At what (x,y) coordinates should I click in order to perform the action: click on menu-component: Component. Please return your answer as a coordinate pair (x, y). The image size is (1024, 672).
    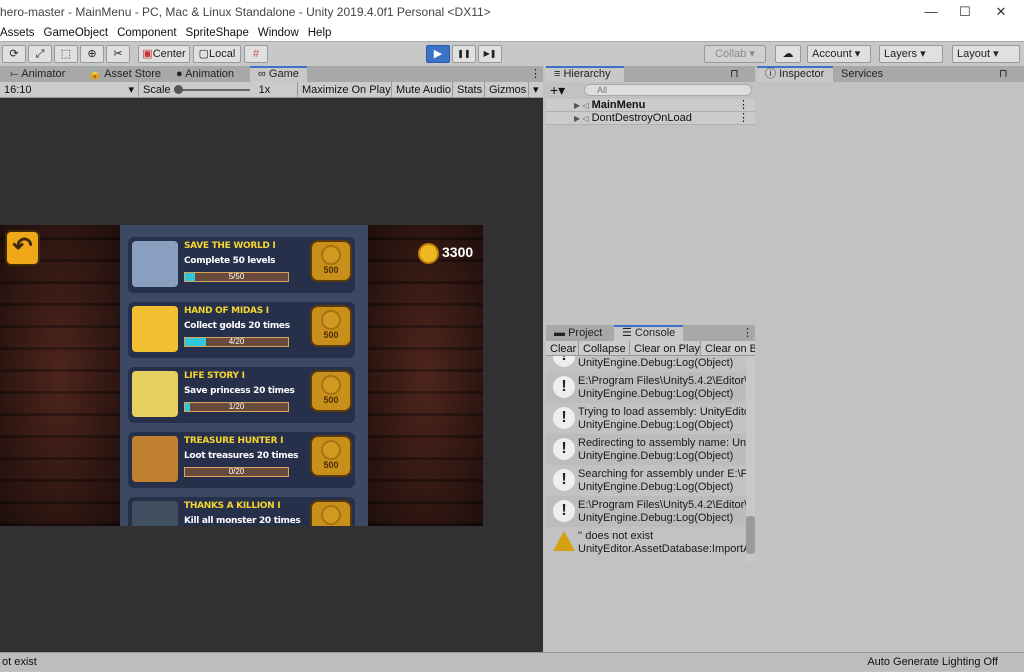
    Looking at the image, I should click on (146, 33).